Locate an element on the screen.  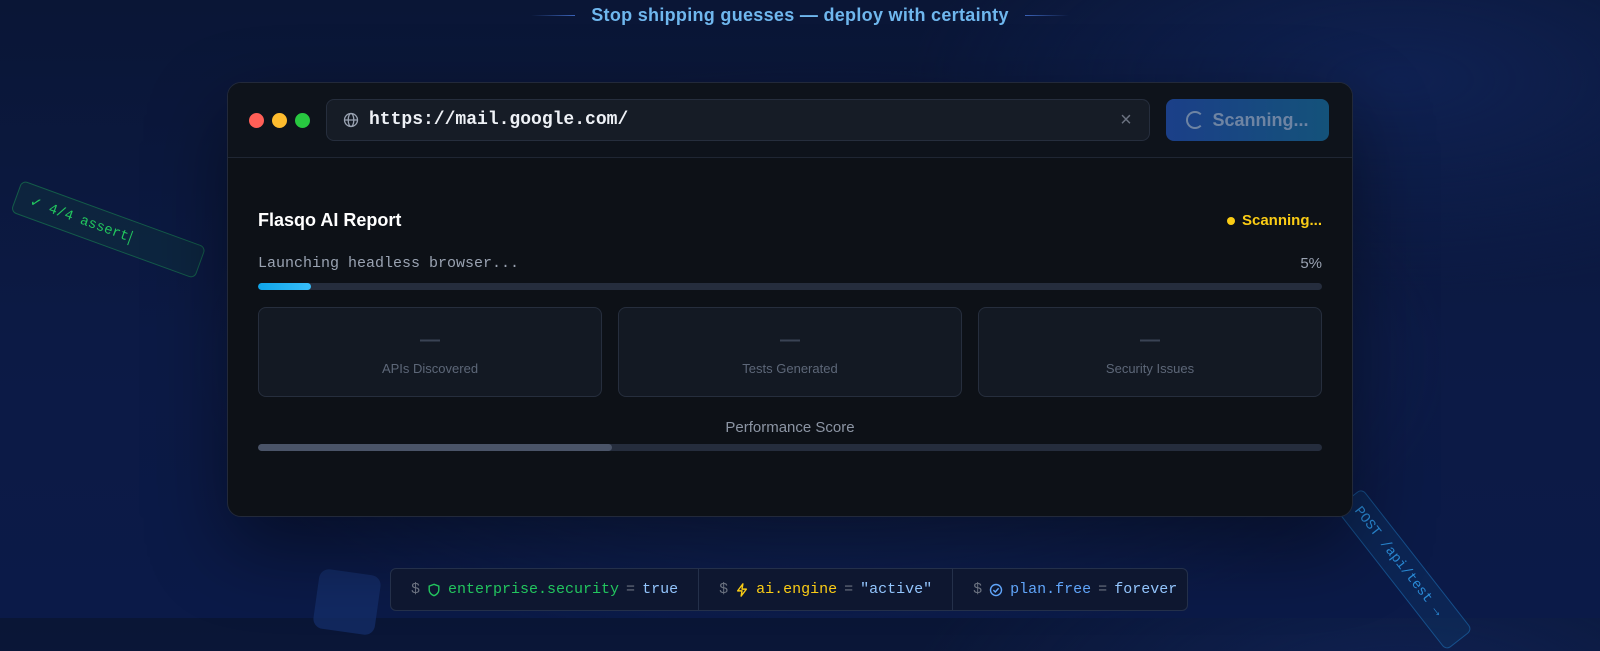
performance-bar is located at coordinates (790, 447).